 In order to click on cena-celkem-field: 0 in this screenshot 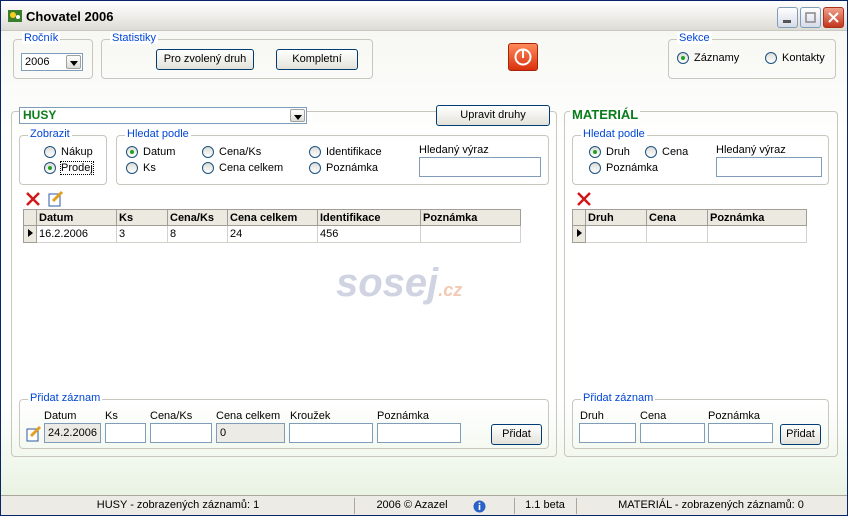, I will do `click(250, 433)`.